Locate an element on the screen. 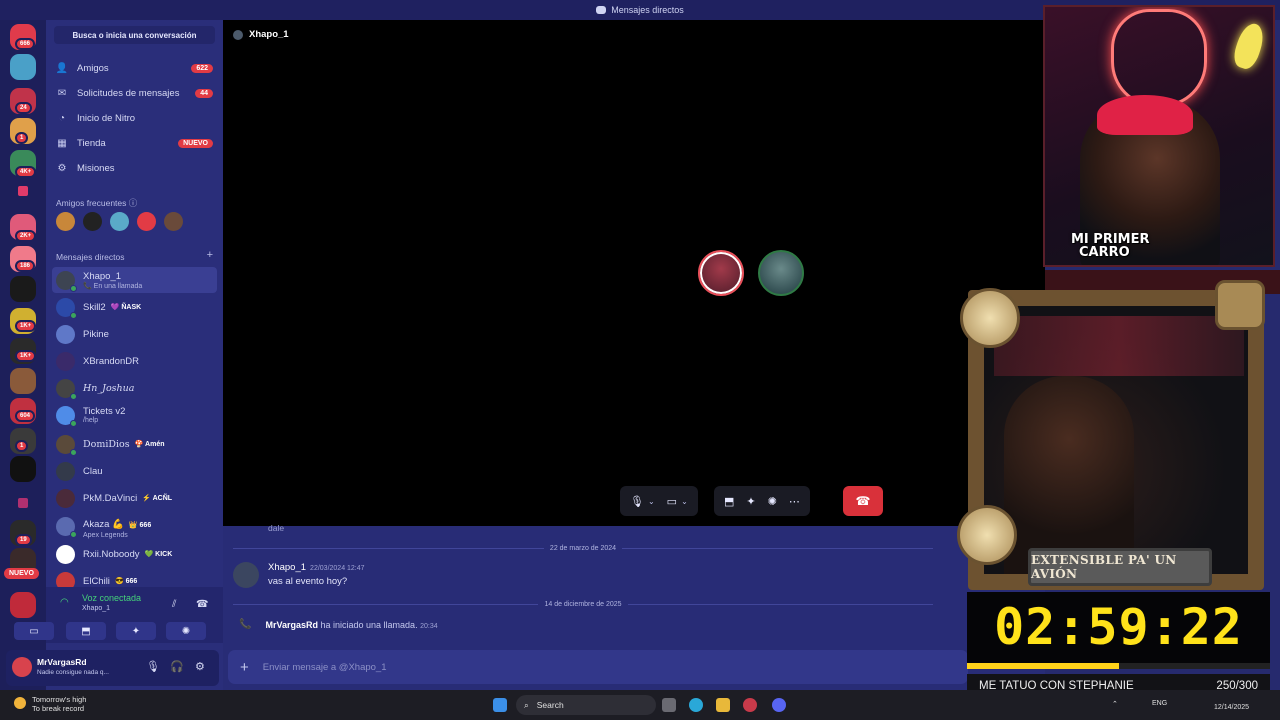  composer-placeholder: Enviar mensaje a @Xhapo_1 is located at coordinates (324, 667).